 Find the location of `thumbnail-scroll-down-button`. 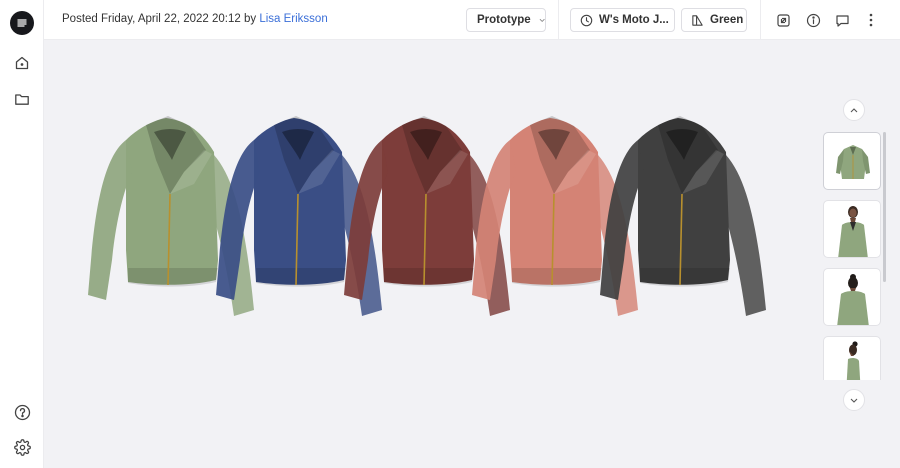

thumbnail-scroll-down-button is located at coordinates (854, 400).